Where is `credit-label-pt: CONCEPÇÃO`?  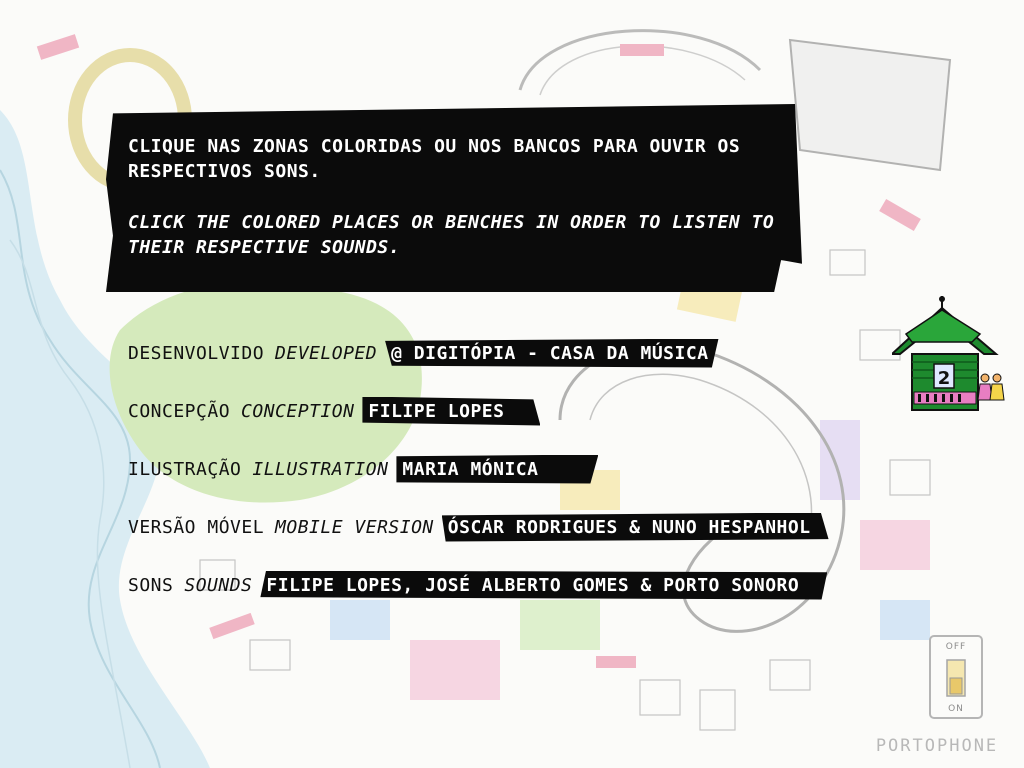 credit-label-pt: CONCEPÇÃO is located at coordinates (179, 411).